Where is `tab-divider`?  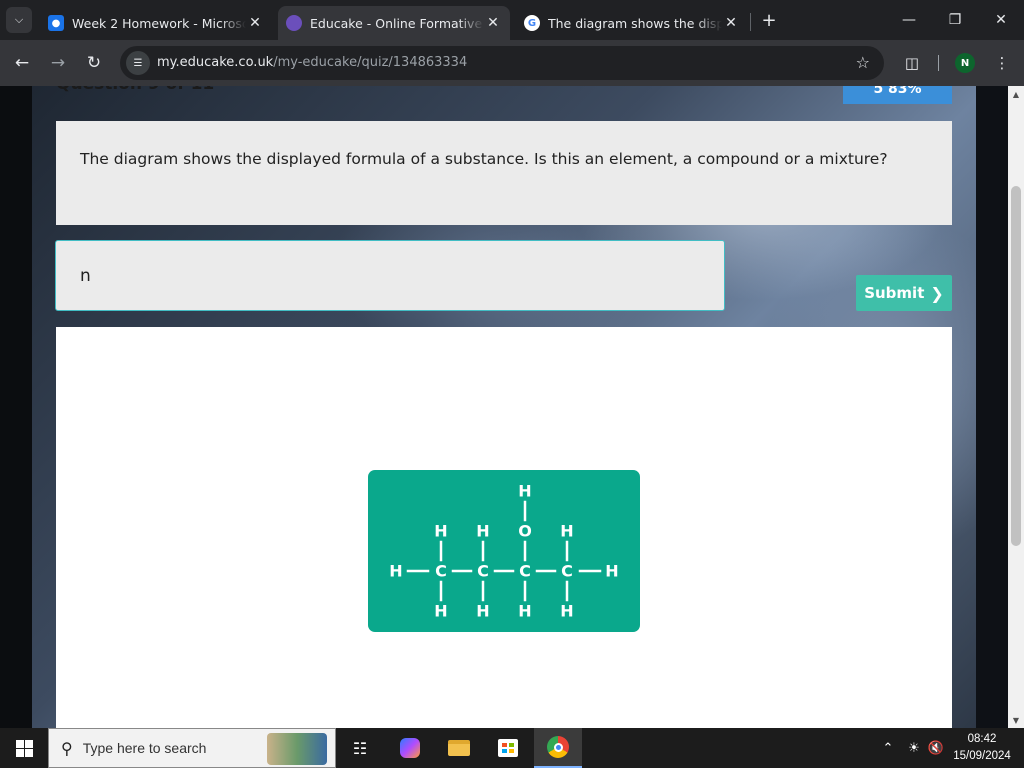
tab-divider is located at coordinates (750, 22).